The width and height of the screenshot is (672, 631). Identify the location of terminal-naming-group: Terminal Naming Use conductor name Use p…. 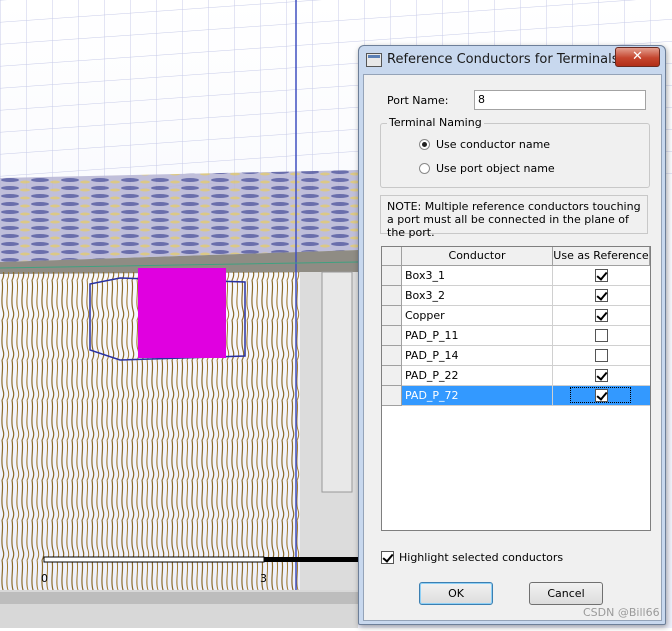
(515, 152).